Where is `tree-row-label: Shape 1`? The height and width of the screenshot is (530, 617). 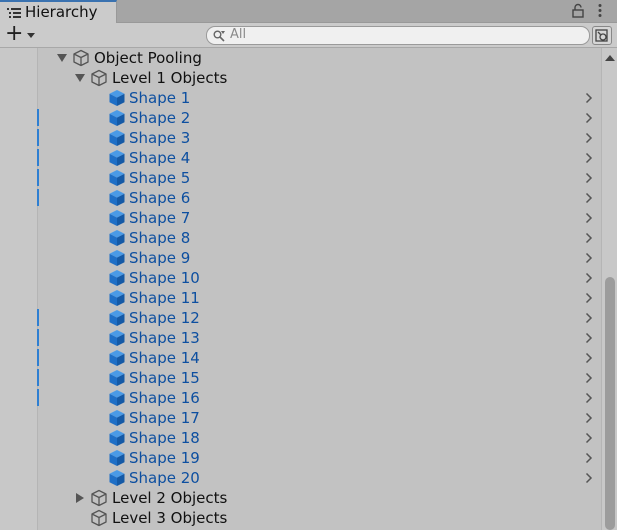 tree-row-label: Shape 1 is located at coordinates (160, 98).